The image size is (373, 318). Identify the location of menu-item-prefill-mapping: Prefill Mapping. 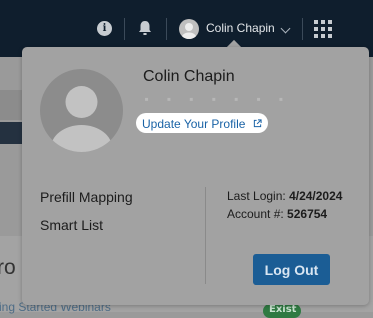
(86, 197).